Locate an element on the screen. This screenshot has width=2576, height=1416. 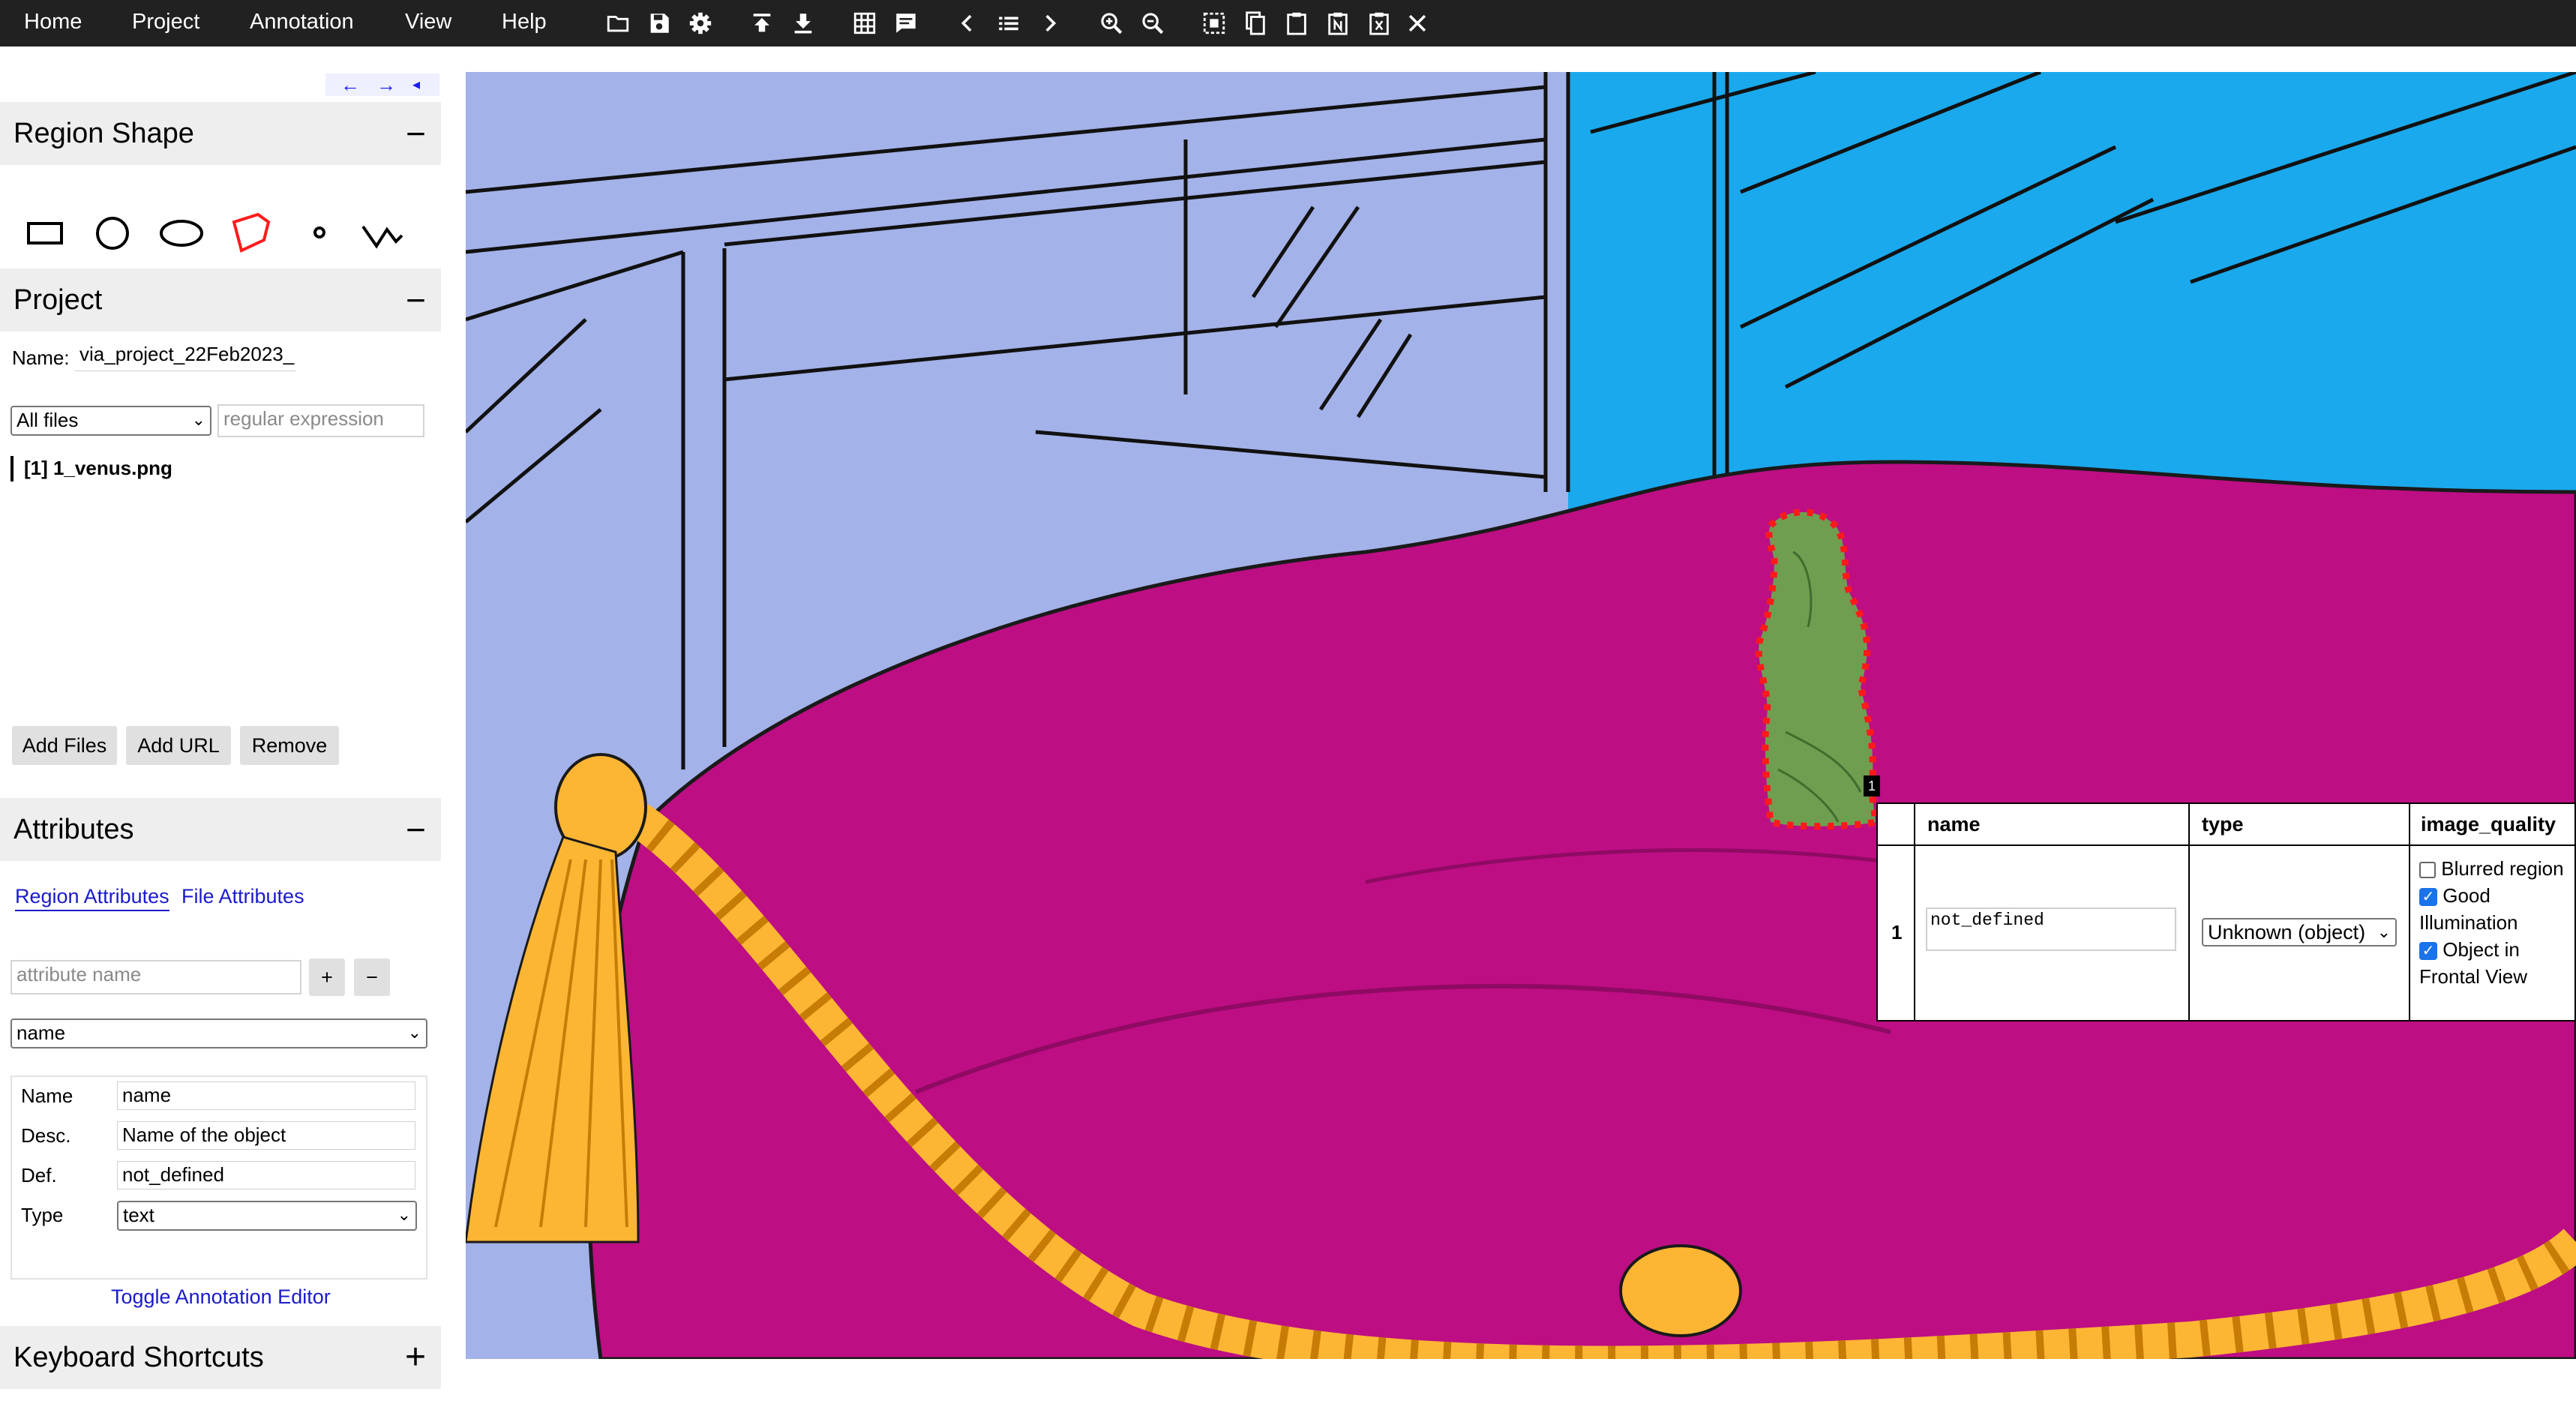
project-name-input: via_project_22Feb2023_ is located at coordinates (185, 356).